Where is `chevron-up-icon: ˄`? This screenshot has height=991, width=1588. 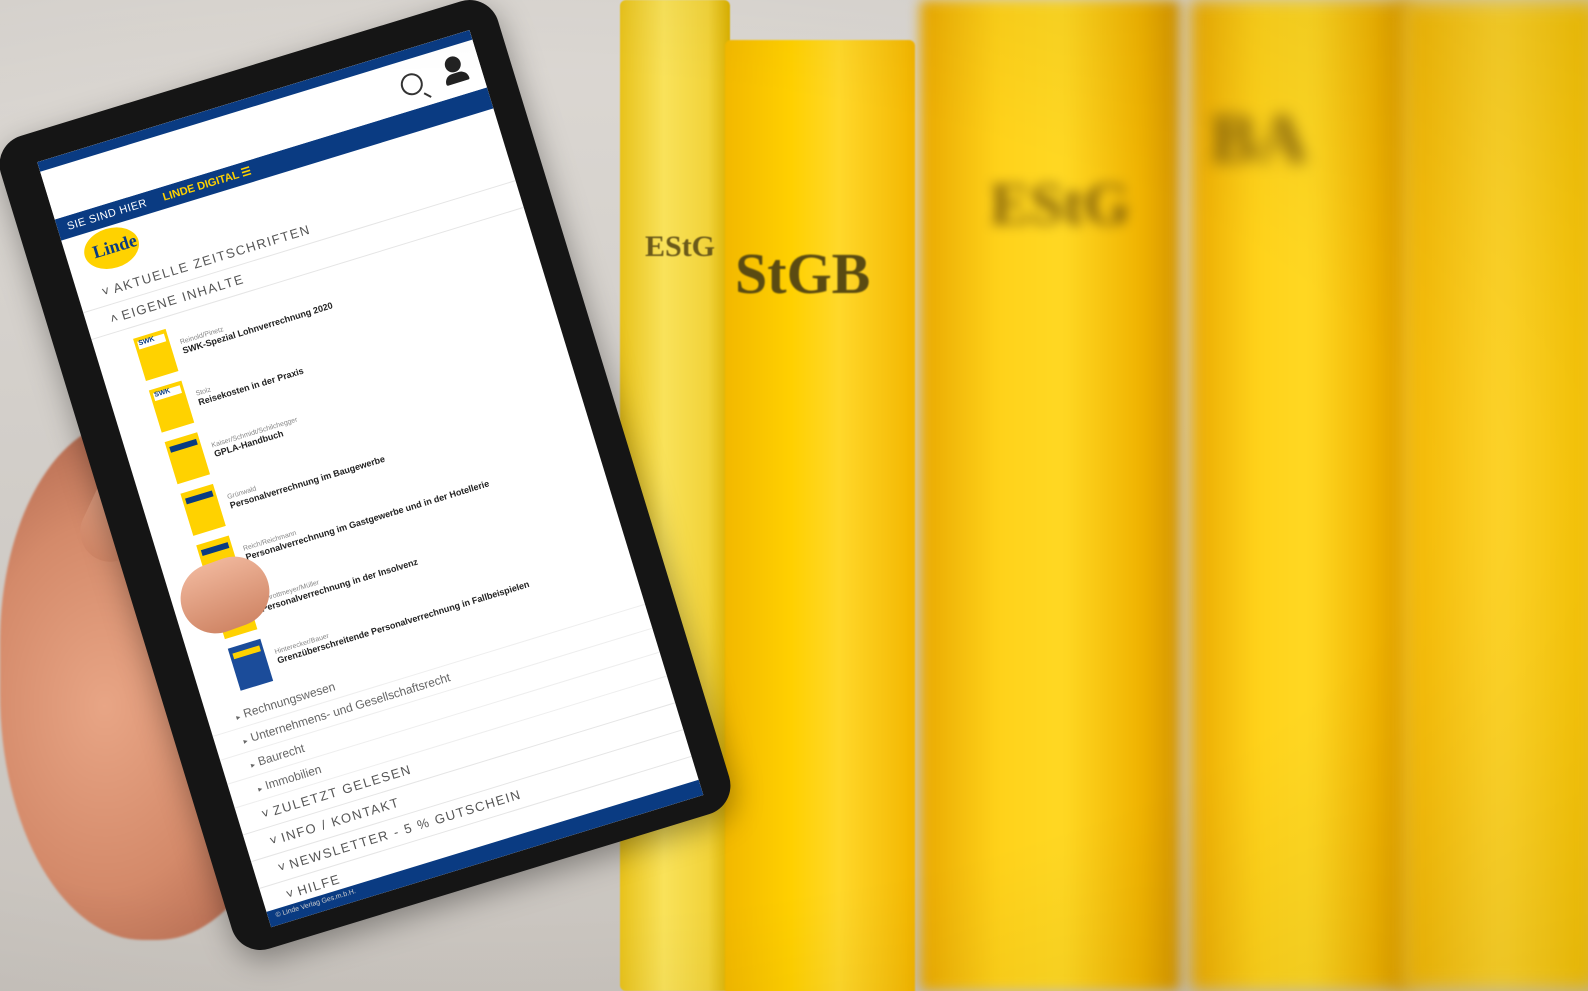
chevron-up-icon: ˄ is located at coordinates (115, 318).